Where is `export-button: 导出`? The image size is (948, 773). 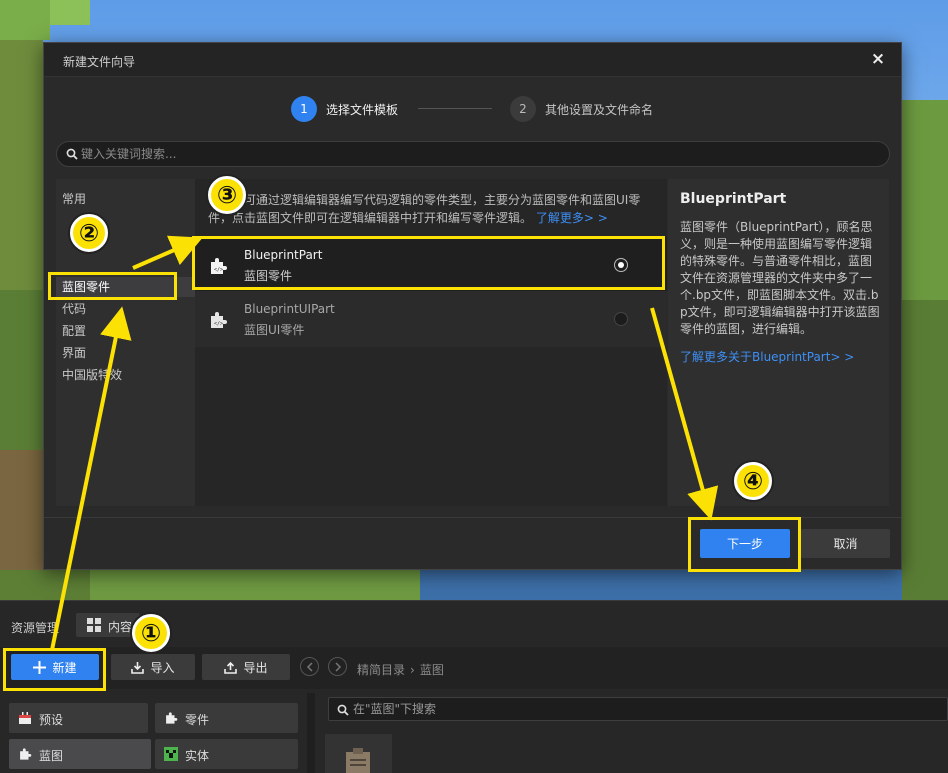
export-button: 导出 is located at coordinates (246, 667).